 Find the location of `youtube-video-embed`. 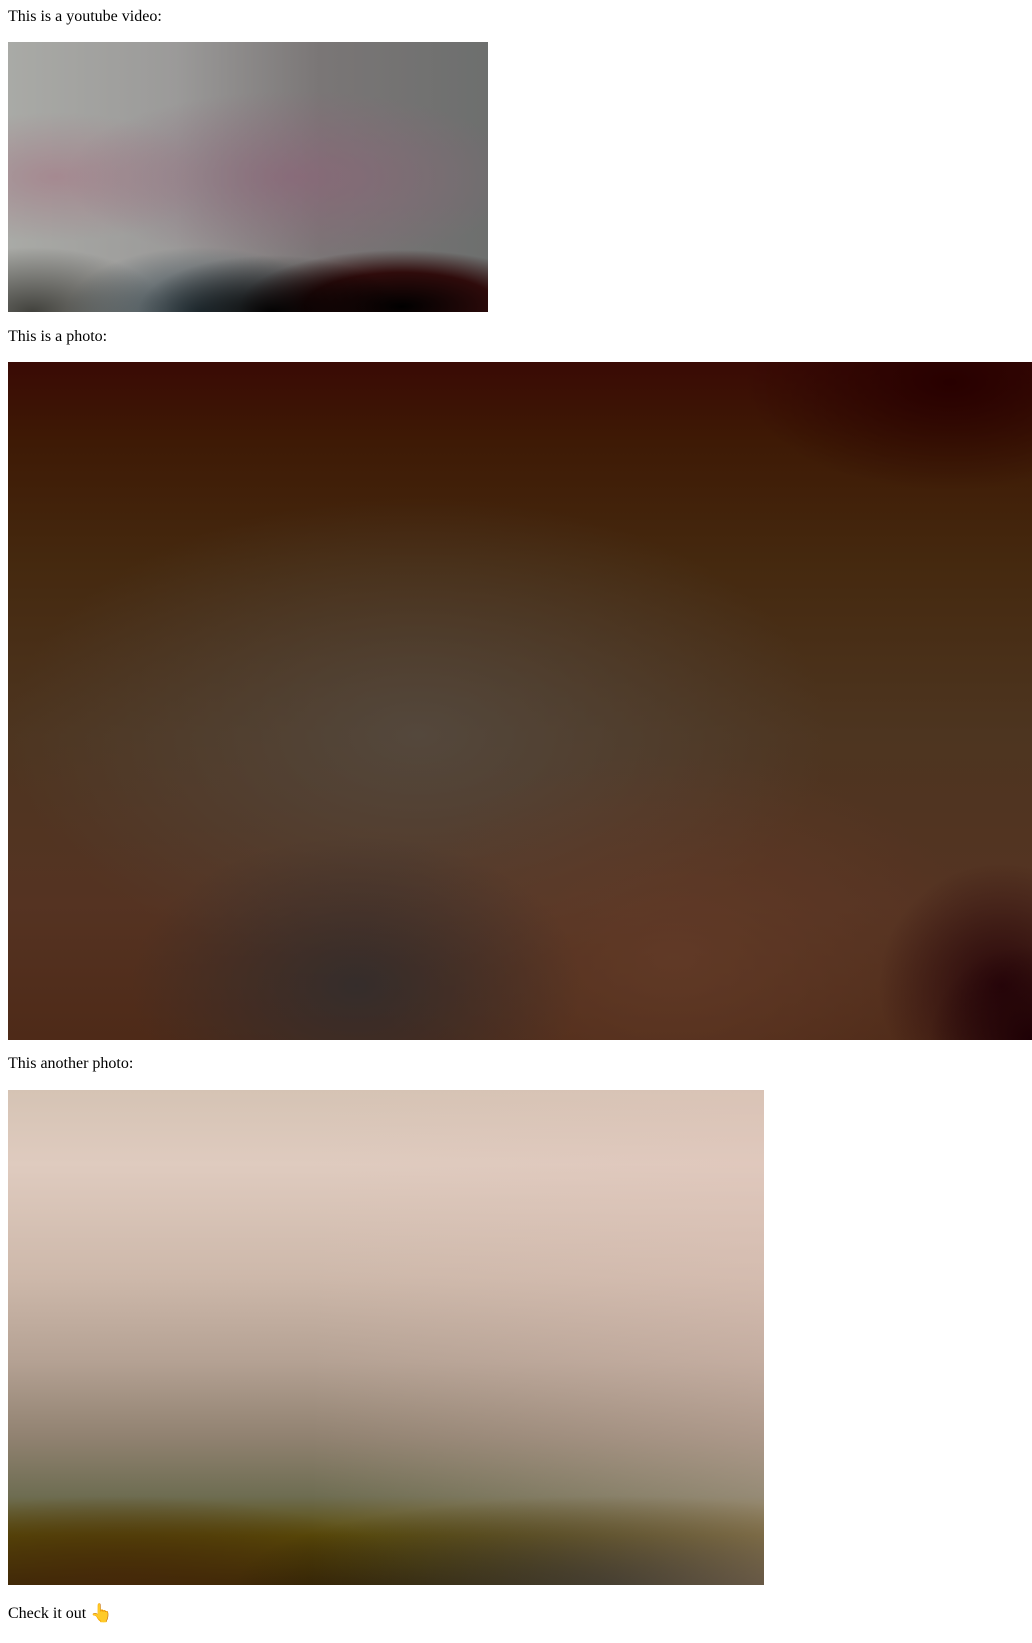

youtube-video-embed is located at coordinates (248, 177).